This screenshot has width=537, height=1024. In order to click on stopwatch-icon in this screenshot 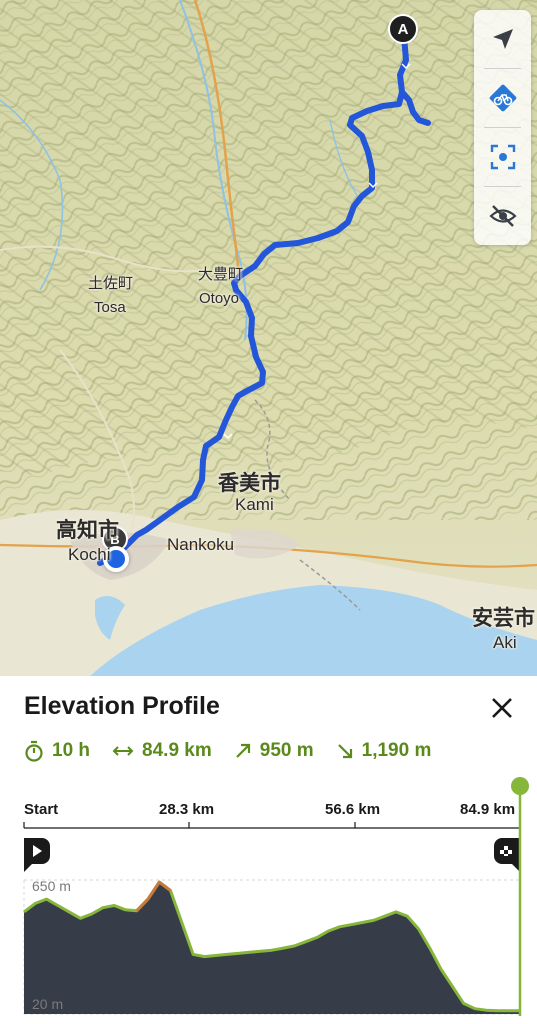, I will do `click(34, 751)`.